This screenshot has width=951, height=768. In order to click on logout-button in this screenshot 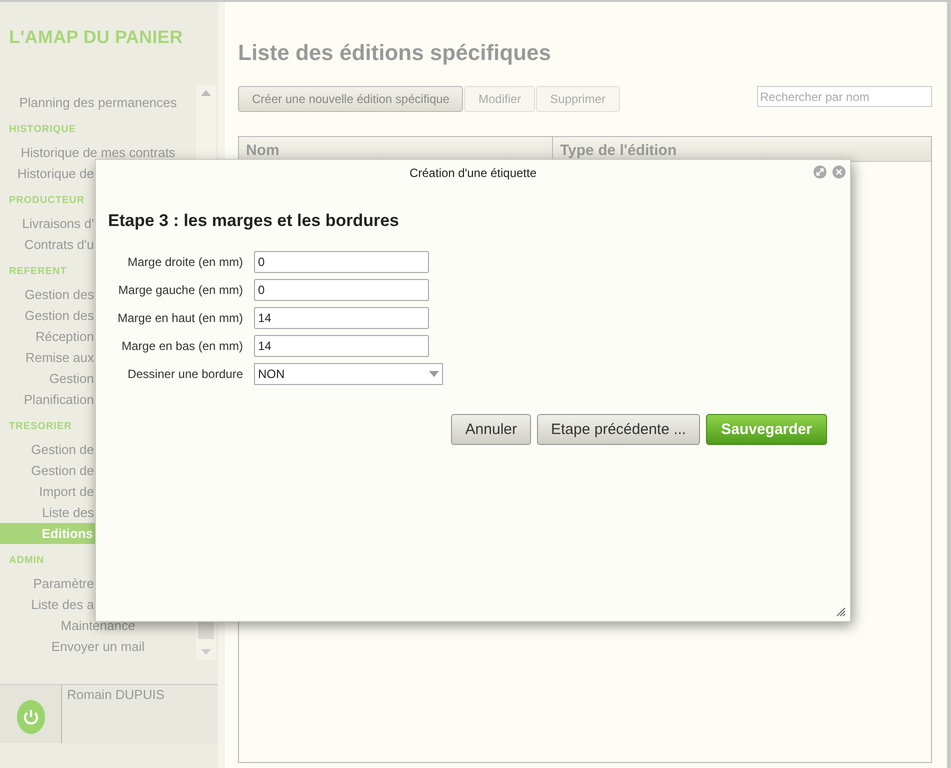, I will do `click(31, 714)`.